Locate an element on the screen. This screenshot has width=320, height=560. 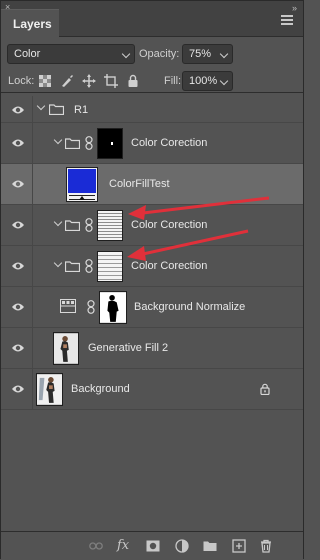
panel-top-bar: × Layers » is located at coordinates (152, 19).